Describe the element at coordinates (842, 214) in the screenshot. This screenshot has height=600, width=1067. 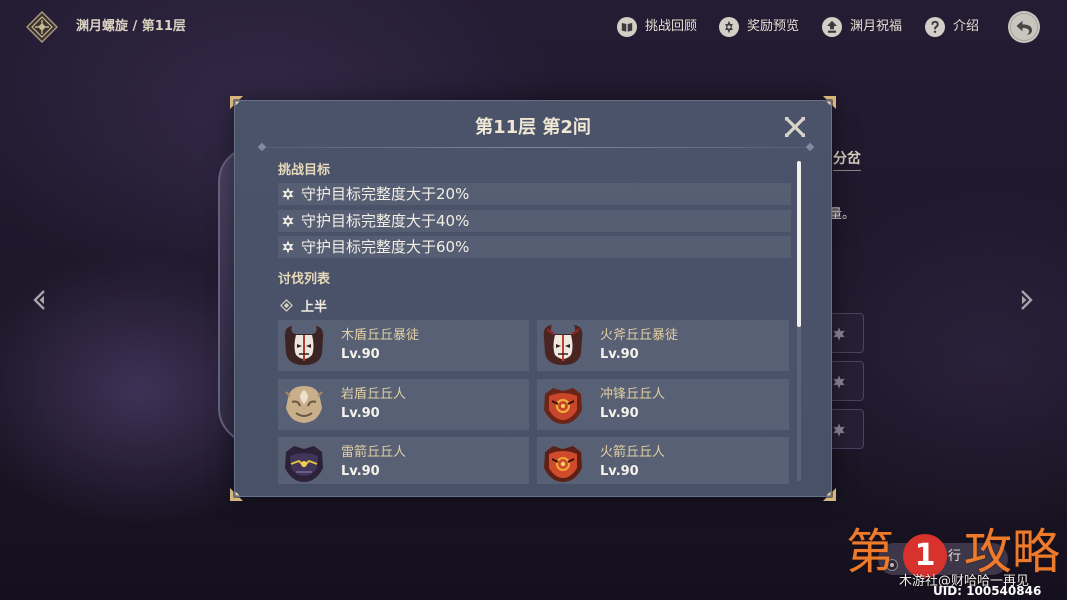
I see `description-fragment: 量。` at that location.